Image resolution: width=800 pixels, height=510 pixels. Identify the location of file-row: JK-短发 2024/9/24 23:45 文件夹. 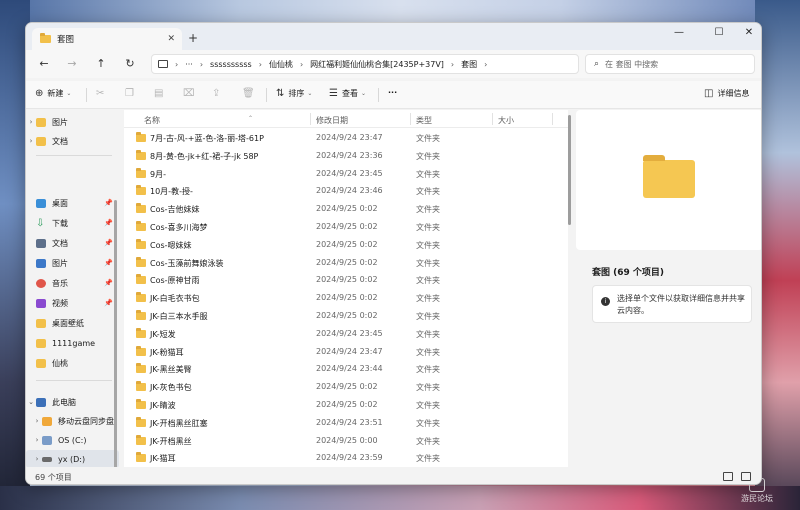
(346, 334).